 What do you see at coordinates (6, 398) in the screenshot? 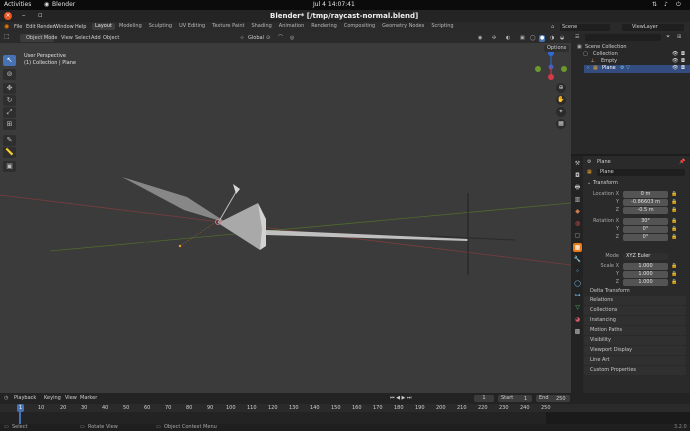
I see `timeline-editor-icon: ◷` at bounding box center [6, 398].